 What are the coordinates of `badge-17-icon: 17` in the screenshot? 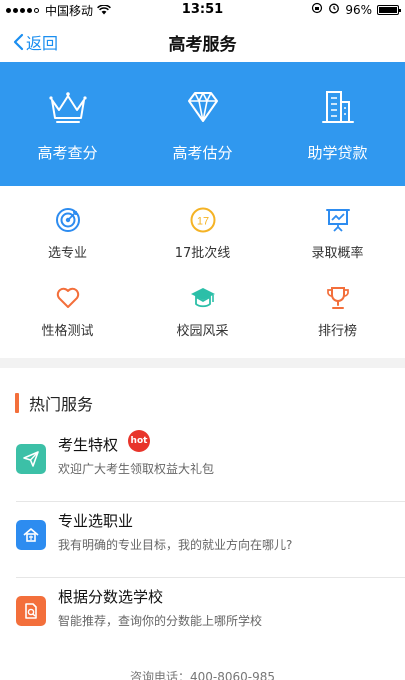 It's located at (202, 220).